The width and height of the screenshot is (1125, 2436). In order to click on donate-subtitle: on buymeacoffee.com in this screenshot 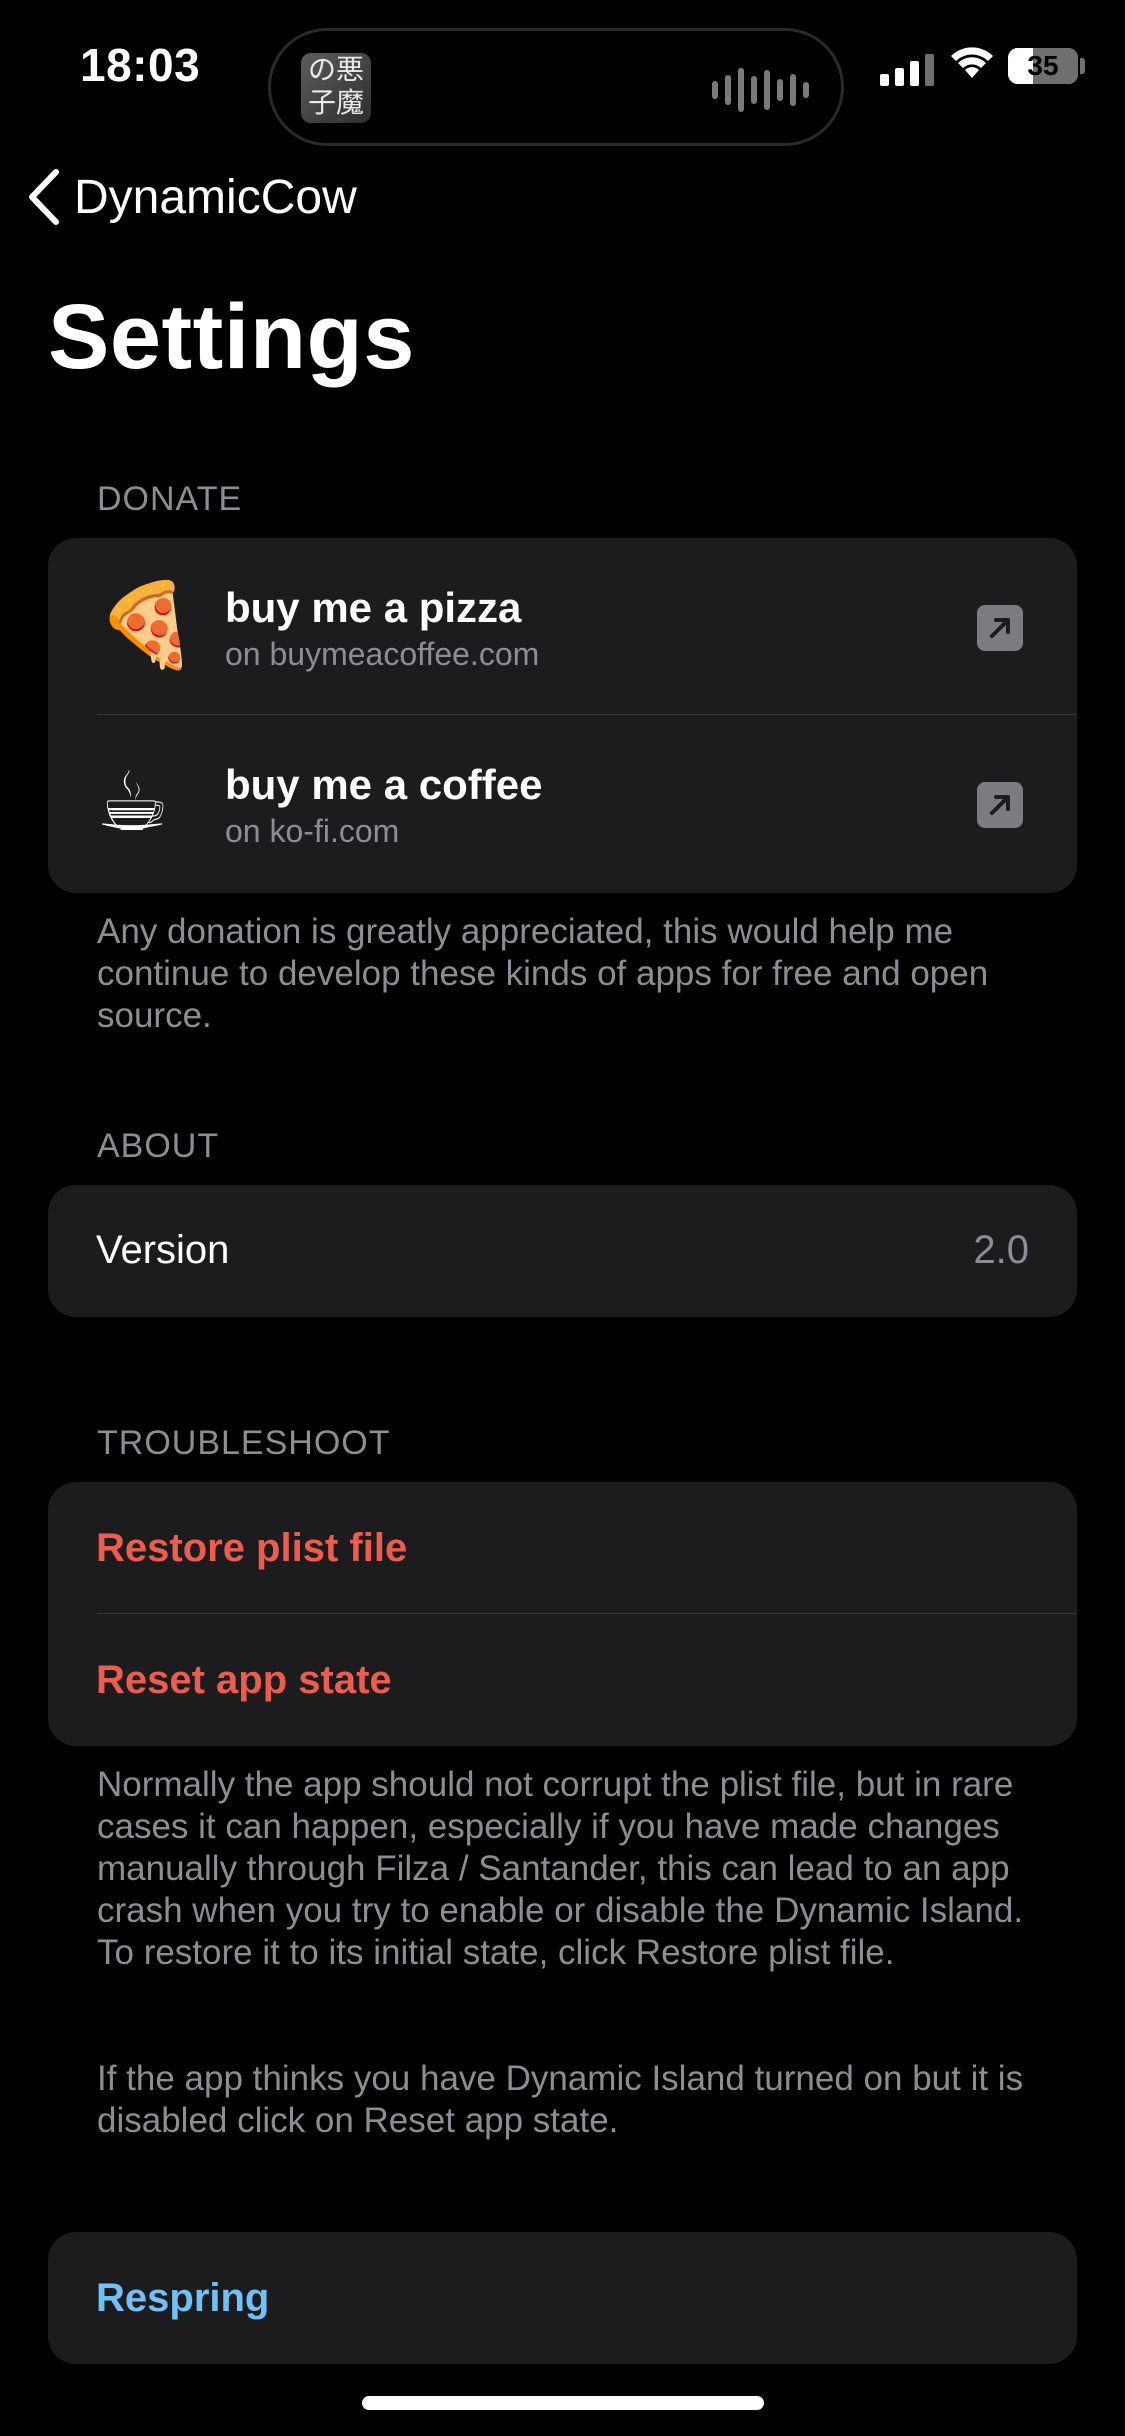, I will do `click(382, 654)`.